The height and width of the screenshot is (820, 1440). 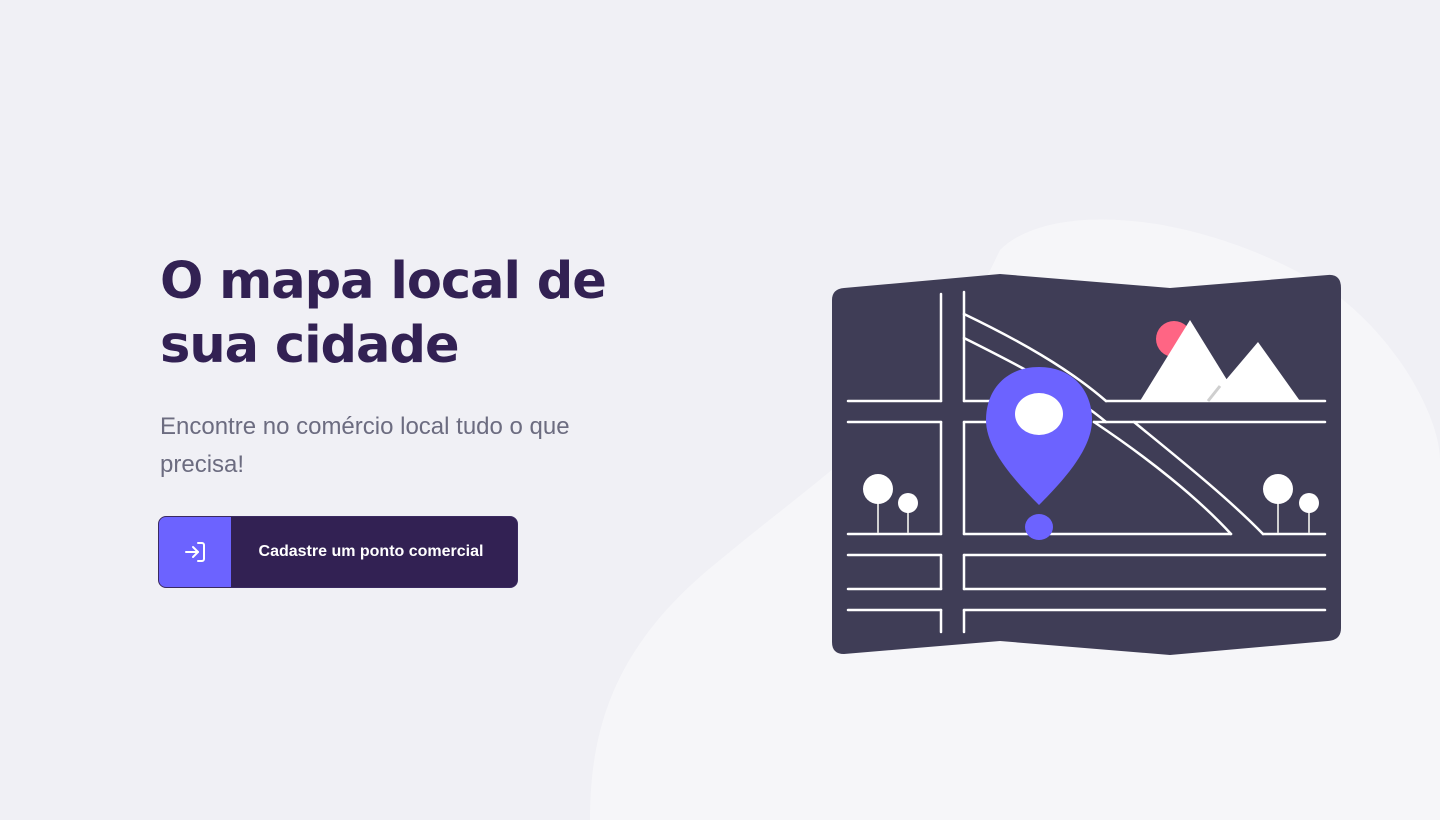 I want to click on register-point-button: Cadastre um ponto comercial, so click(x=338, y=552).